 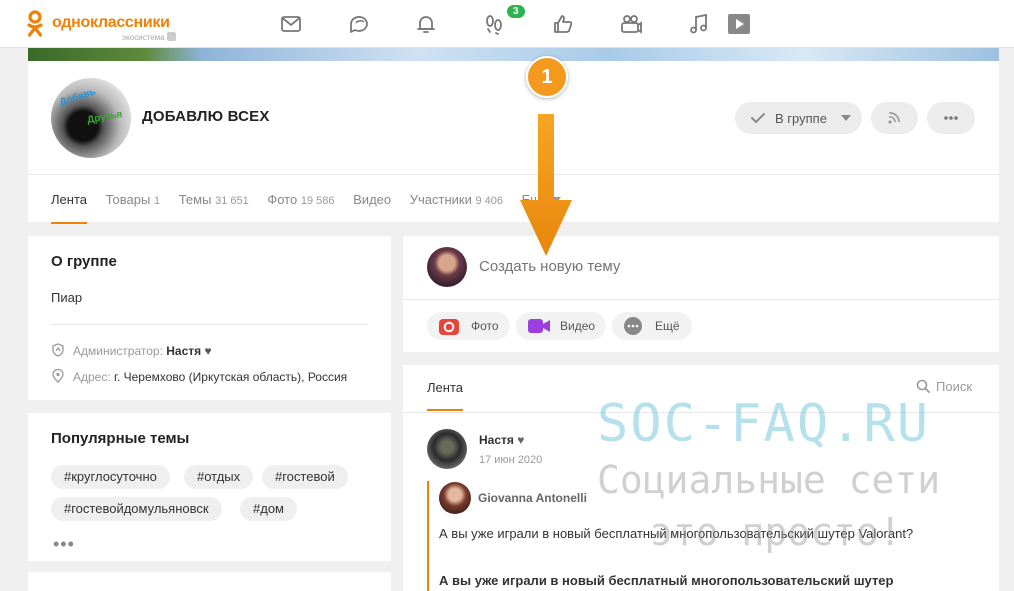 What do you see at coordinates (532, 498) in the screenshot?
I see `repost-author-name: Giovanna Antonelli` at bounding box center [532, 498].